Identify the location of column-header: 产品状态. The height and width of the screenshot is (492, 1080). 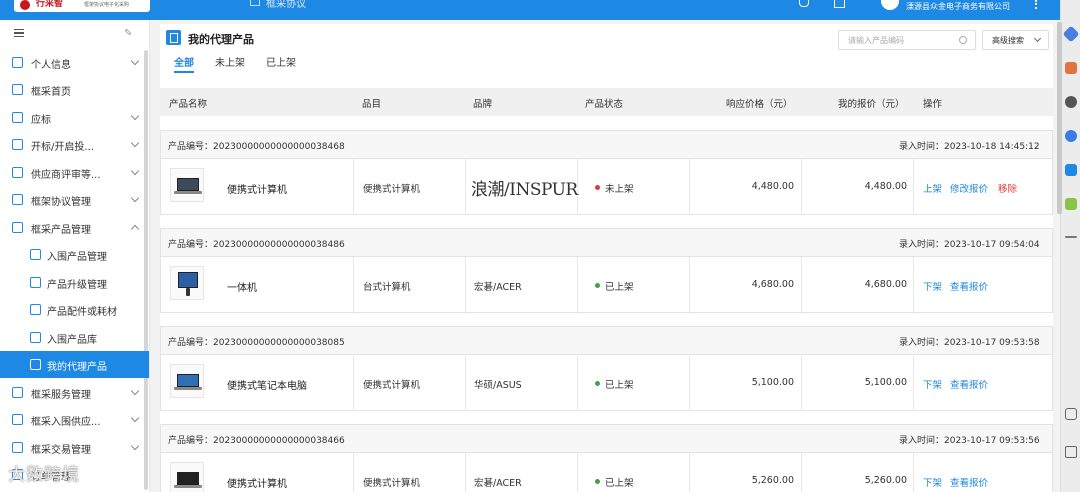
(604, 104).